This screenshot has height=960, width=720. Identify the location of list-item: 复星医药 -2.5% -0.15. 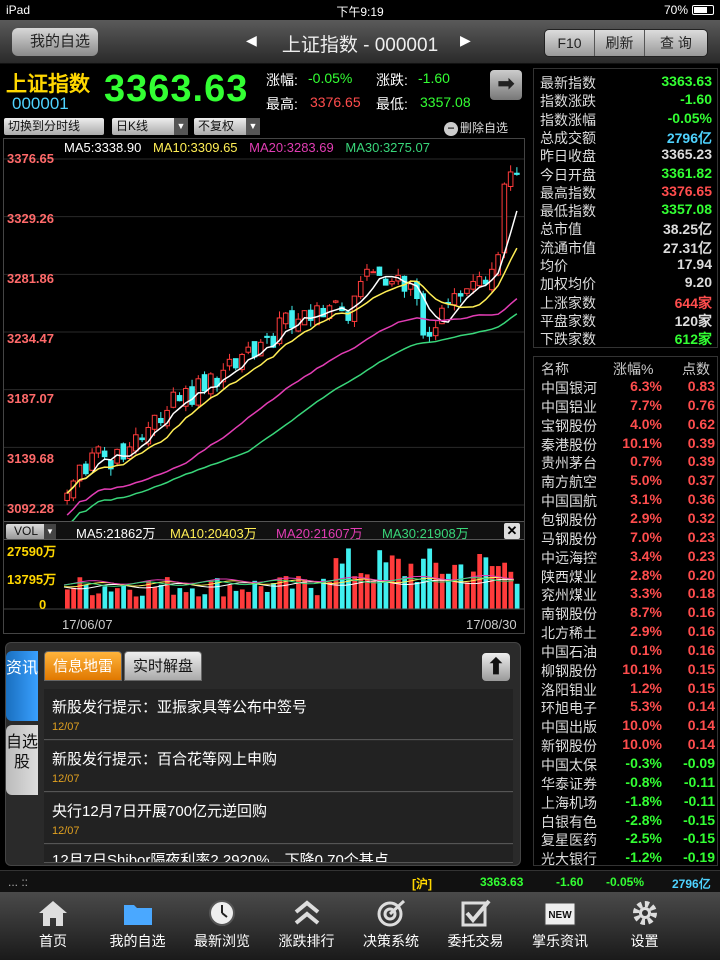
(626, 839).